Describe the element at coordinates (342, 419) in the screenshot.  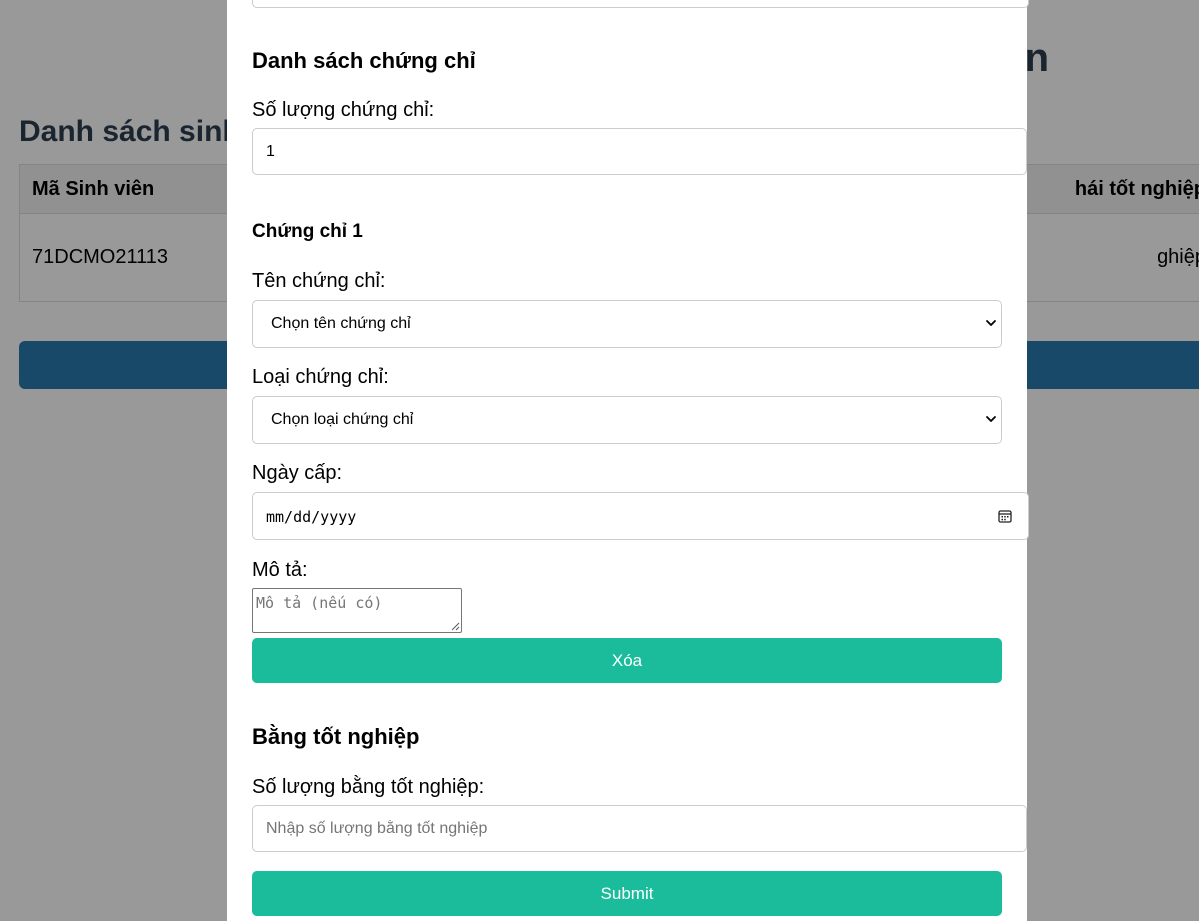
I see `certificate-type-select-value: Chọn loại chứng chỉ` at that location.